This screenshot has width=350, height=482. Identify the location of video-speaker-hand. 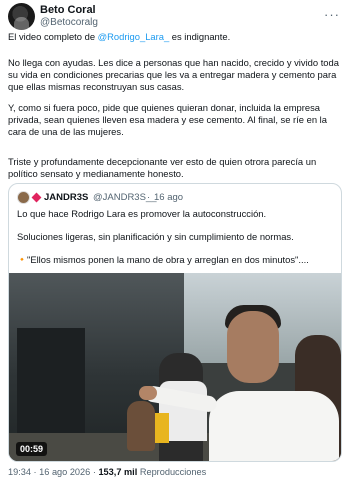
(148, 393).